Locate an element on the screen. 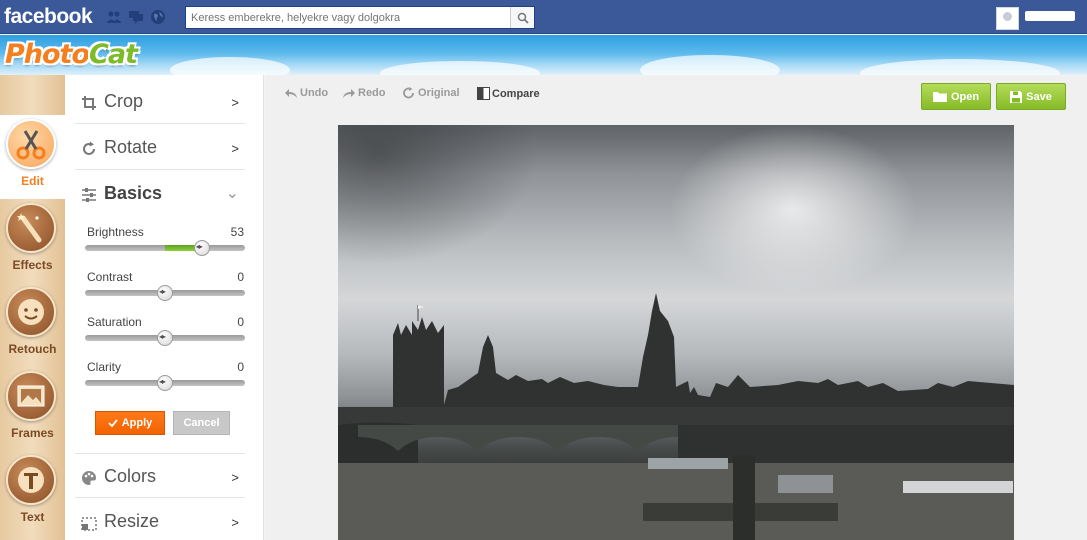 Image resolution: width=1087 pixels, height=540 pixels. tool-crop-label: Crop is located at coordinates (124, 101).